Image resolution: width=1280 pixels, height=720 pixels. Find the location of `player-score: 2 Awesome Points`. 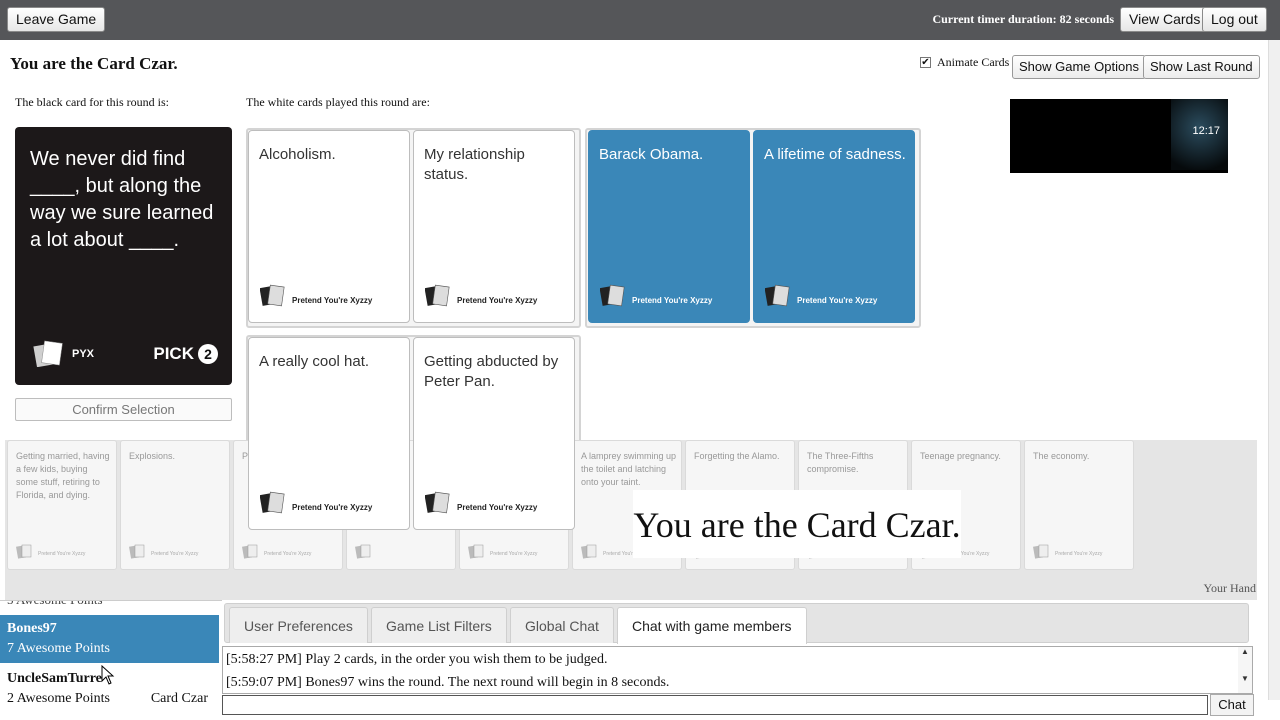

player-score: 2 Awesome Points is located at coordinates (58, 698).